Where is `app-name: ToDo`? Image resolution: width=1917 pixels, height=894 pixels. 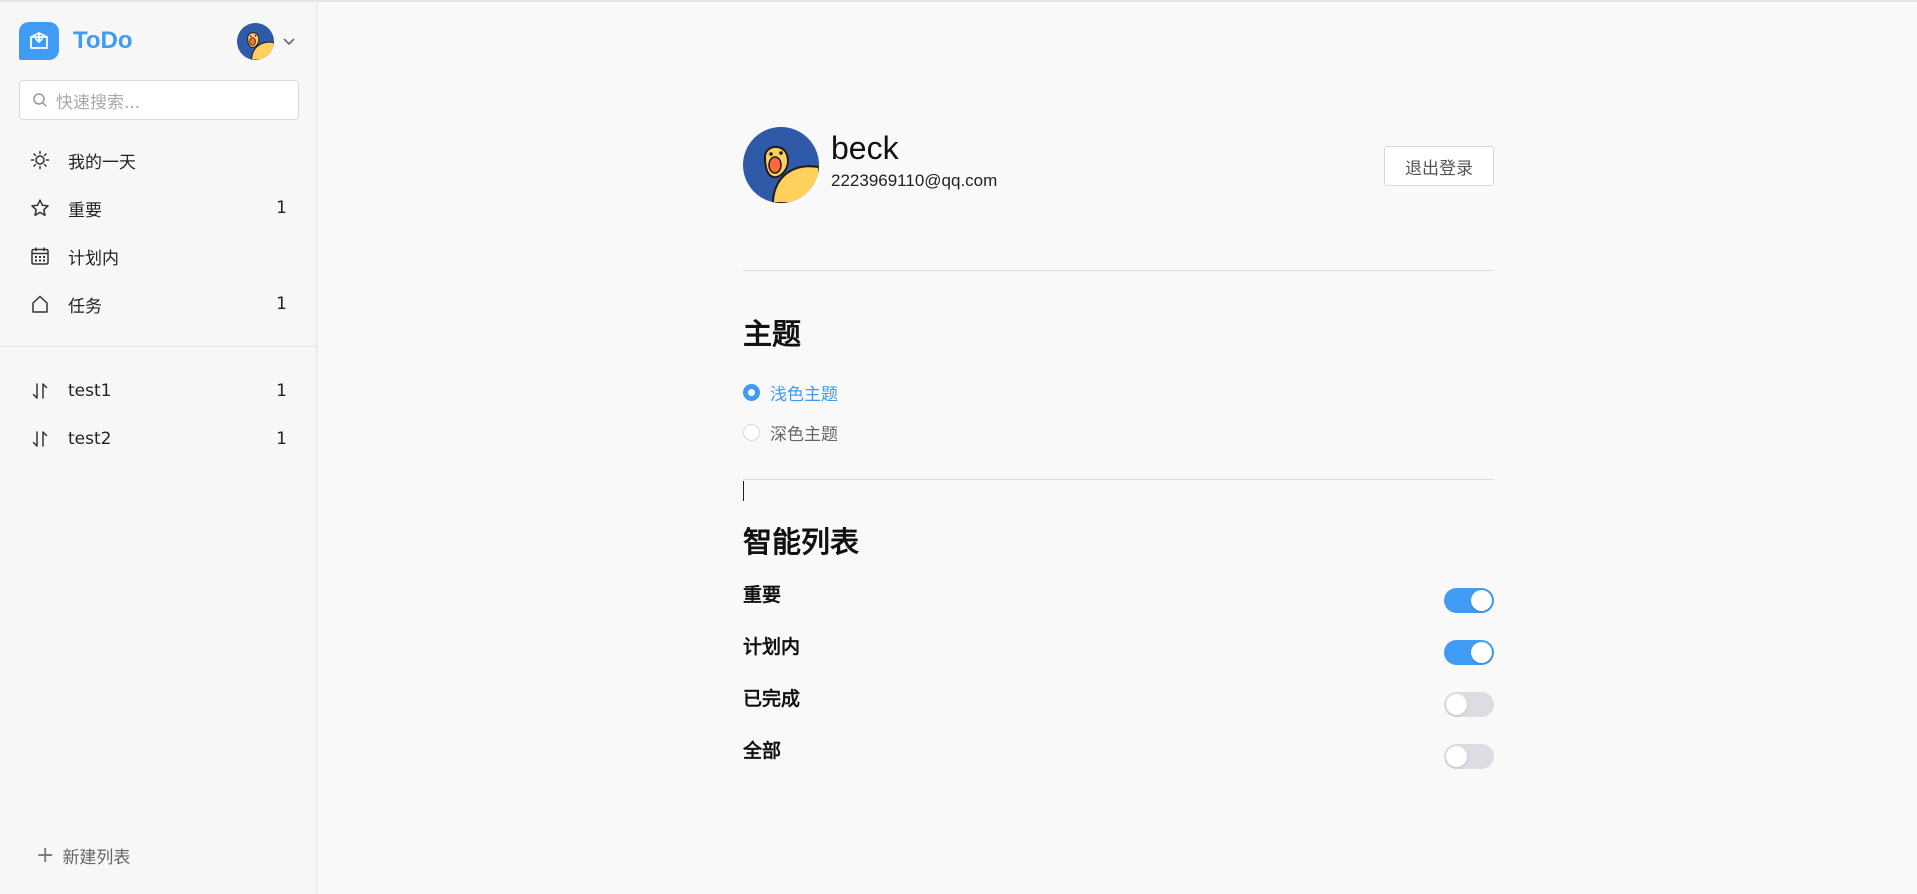
app-name: ToDo is located at coordinates (103, 40).